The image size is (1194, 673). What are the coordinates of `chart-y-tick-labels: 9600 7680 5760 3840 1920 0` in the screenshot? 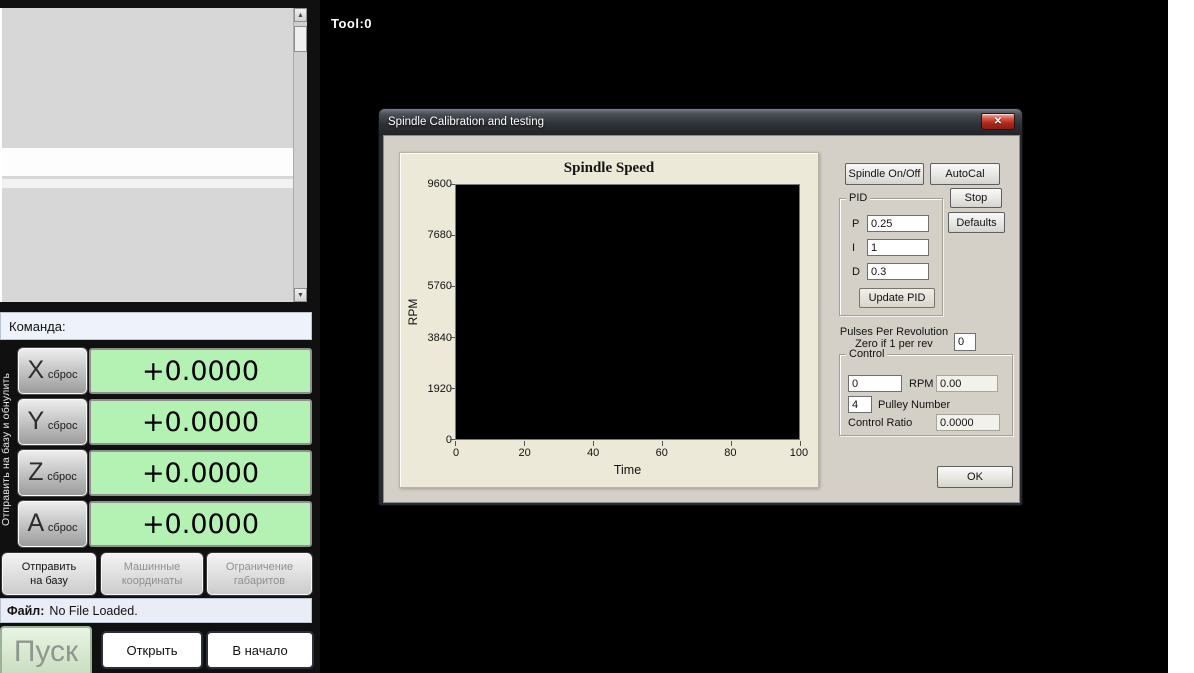 It's located at (430, 312).